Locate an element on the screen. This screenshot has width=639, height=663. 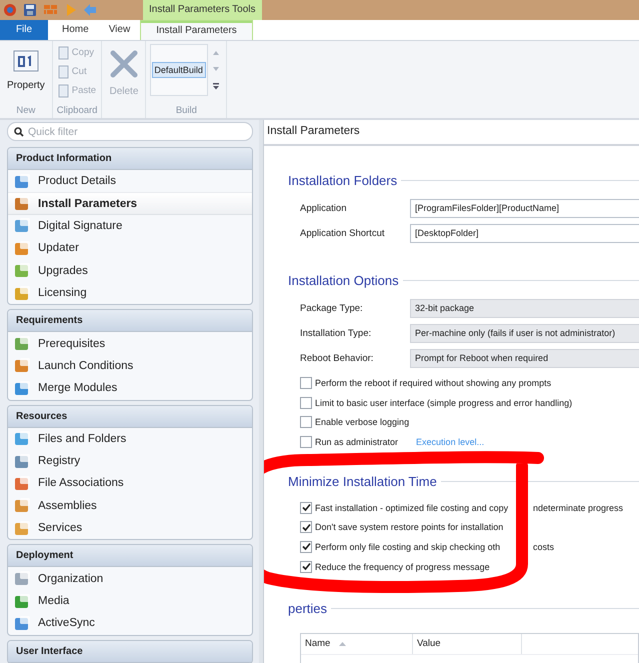
search-input: Quick filter is located at coordinates (137, 132).